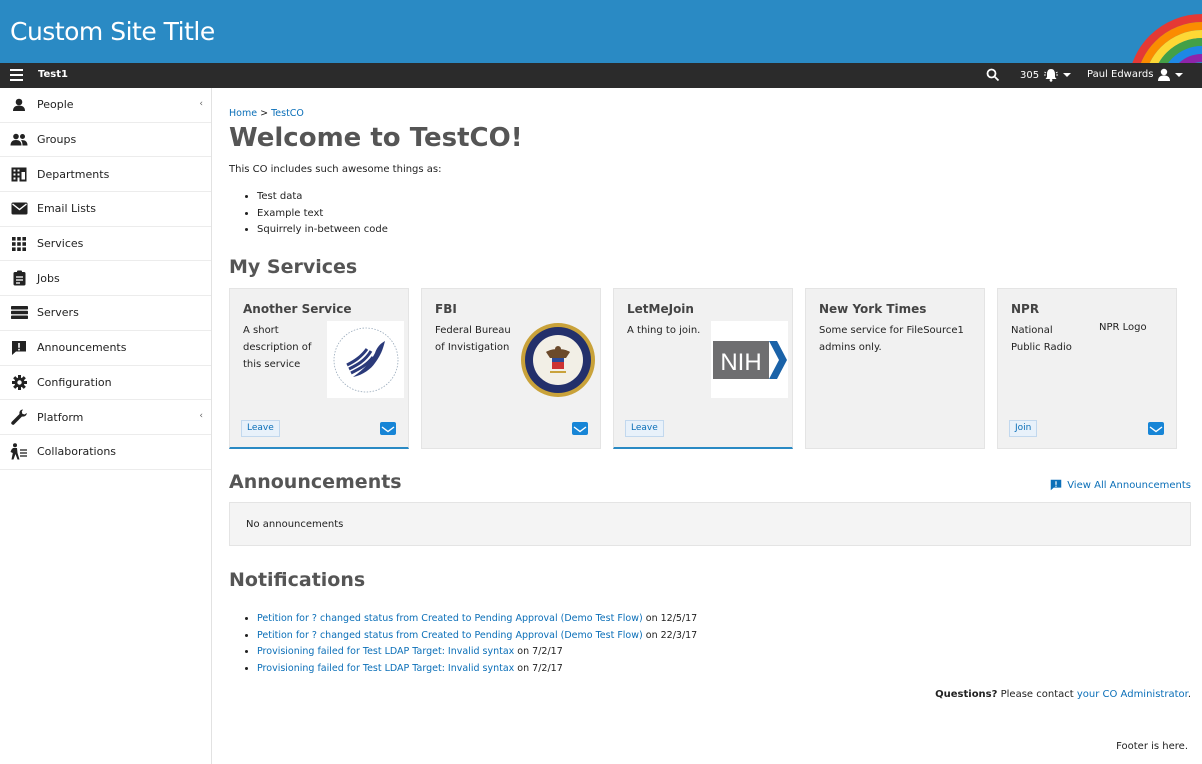 The image size is (1202, 764). I want to click on sidebar-item-collaborations: Collaborations, so click(105, 452).